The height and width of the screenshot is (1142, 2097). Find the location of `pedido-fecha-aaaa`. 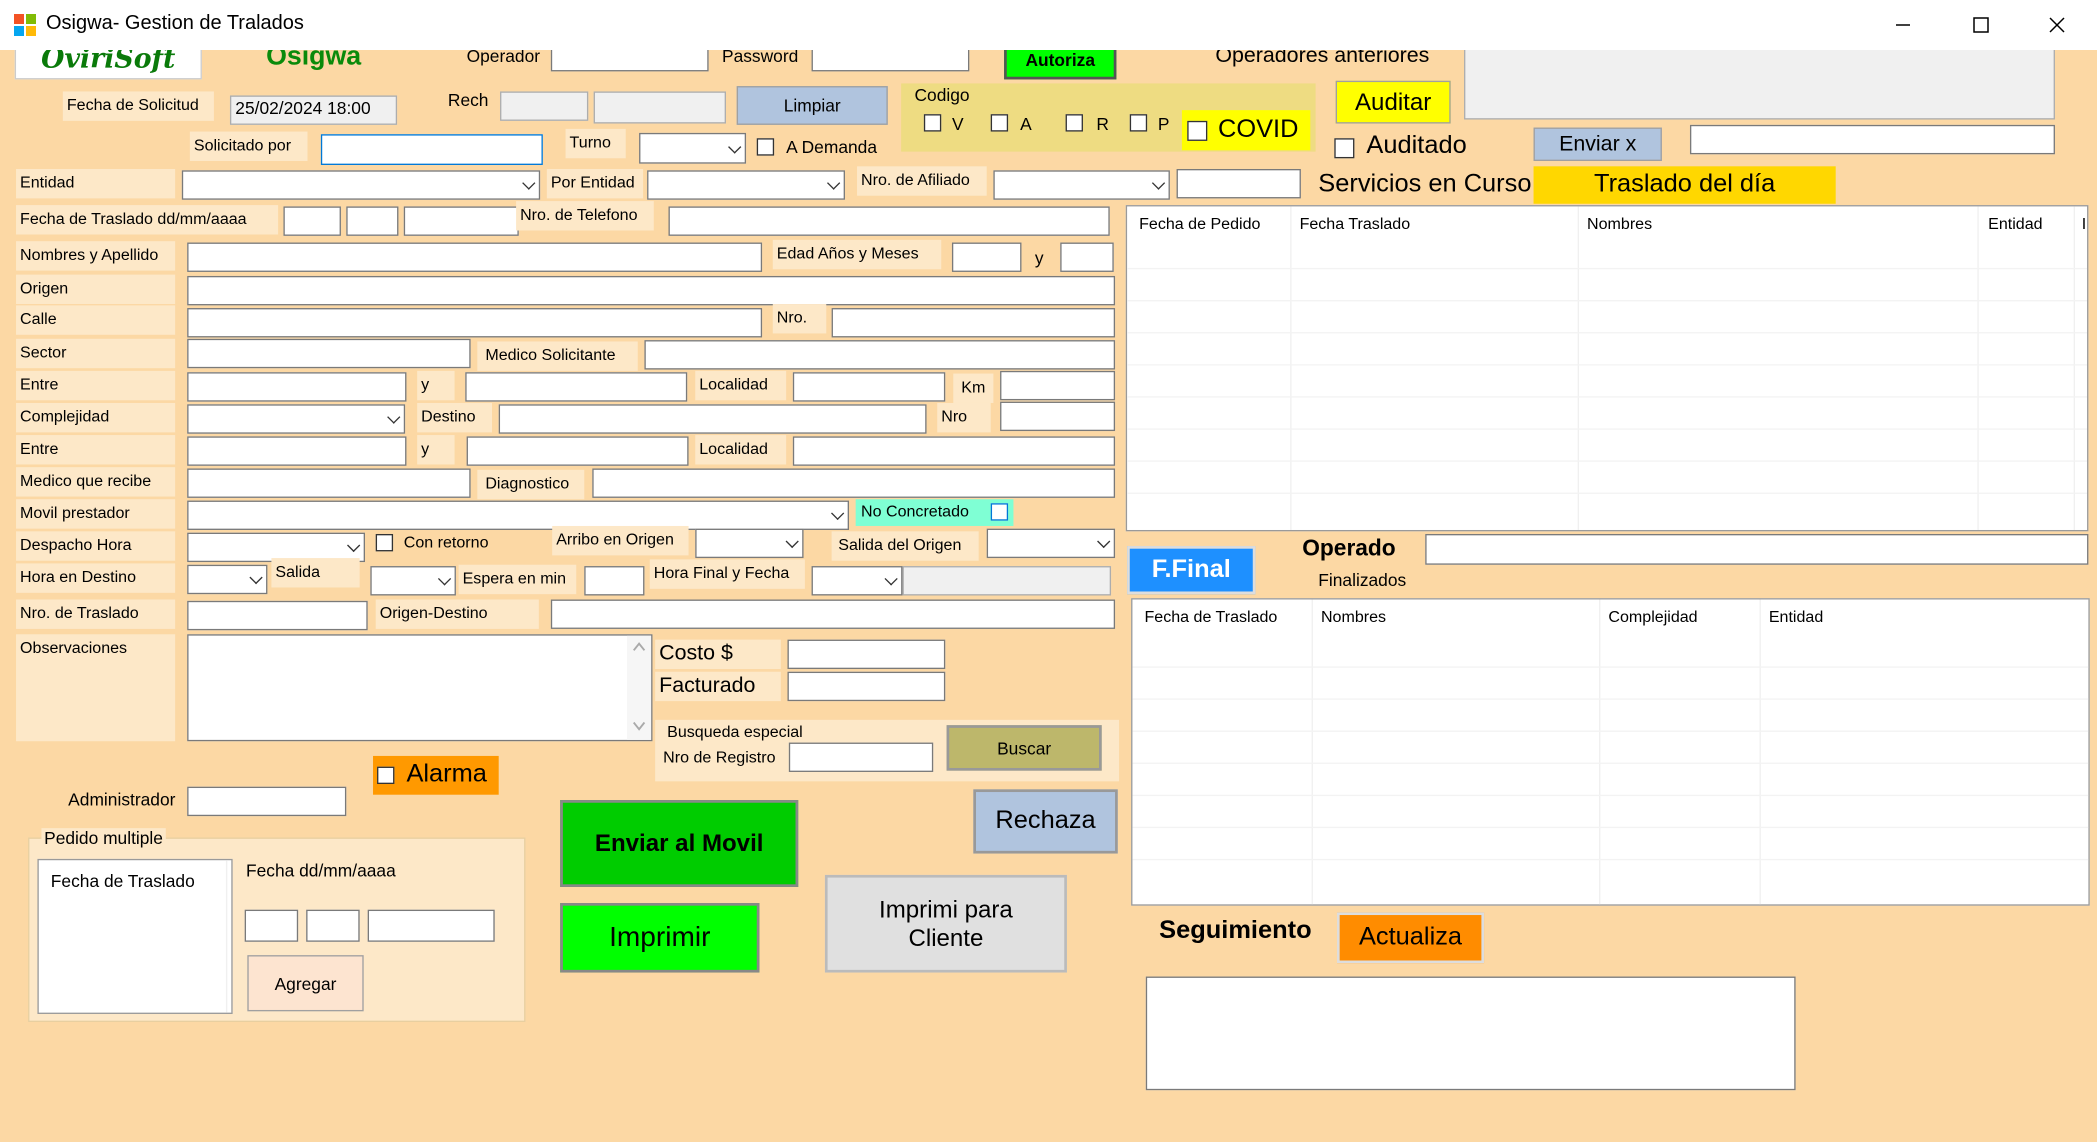

pedido-fecha-aaaa is located at coordinates (431, 925).